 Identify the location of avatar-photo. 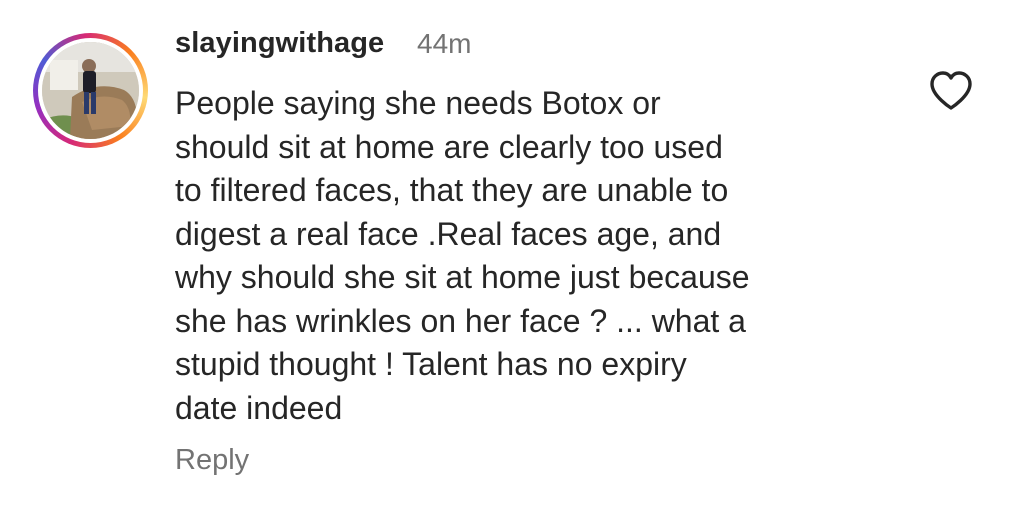
(90, 90).